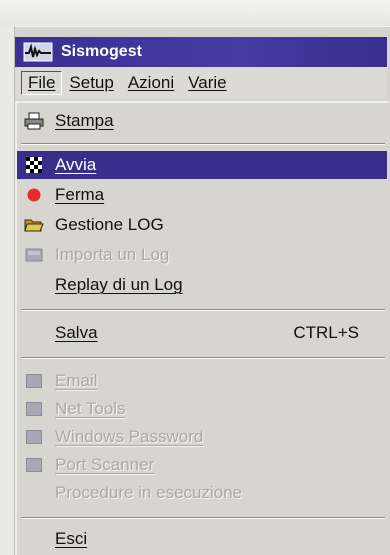 The width and height of the screenshot is (390, 555). What do you see at coordinates (42, 83) in the screenshot?
I see `menu-file: File` at bounding box center [42, 83].